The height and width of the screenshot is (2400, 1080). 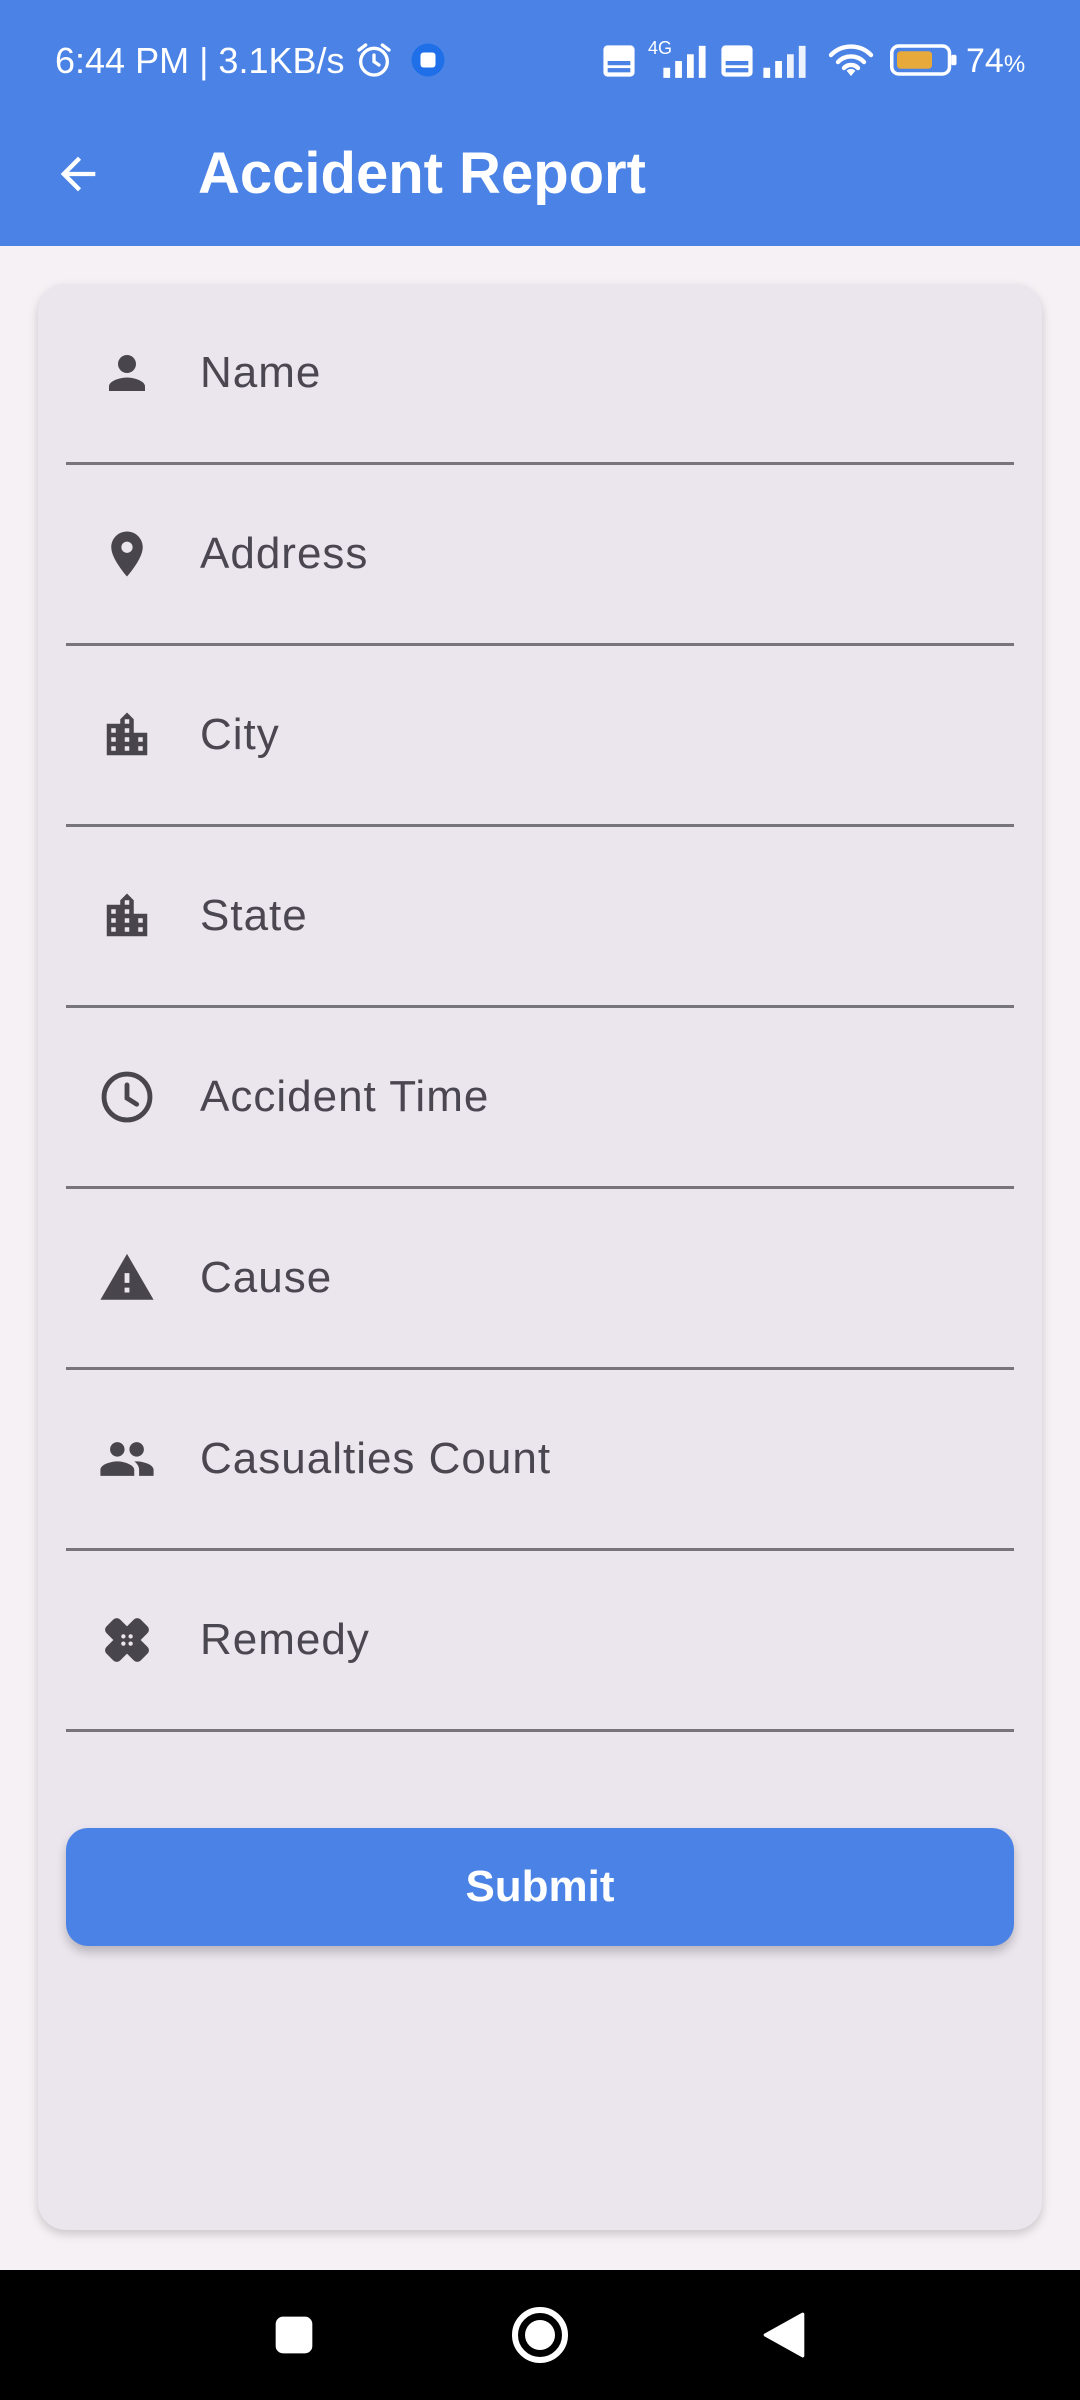 What do you see at coordinates (376, 1458) in the screenshot?
I see `casualties-count-field-label: Casualties Count` at bounding box center [376, 1458].